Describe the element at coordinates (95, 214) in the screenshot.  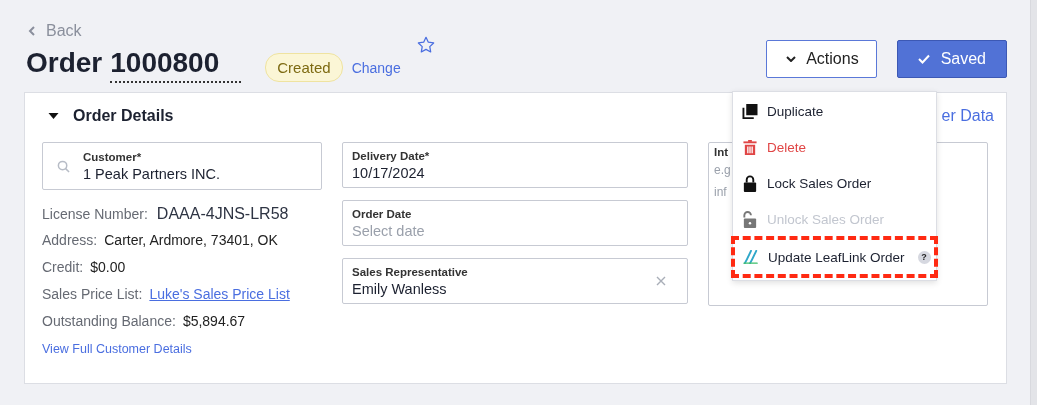
I see `info-label: License Number:` at that location.